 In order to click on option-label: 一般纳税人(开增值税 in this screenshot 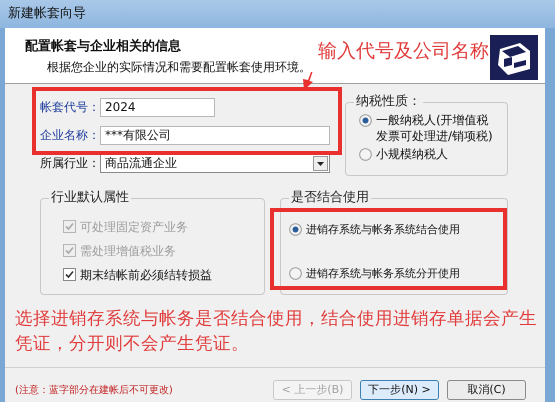, I will do `click(433, 120)`.